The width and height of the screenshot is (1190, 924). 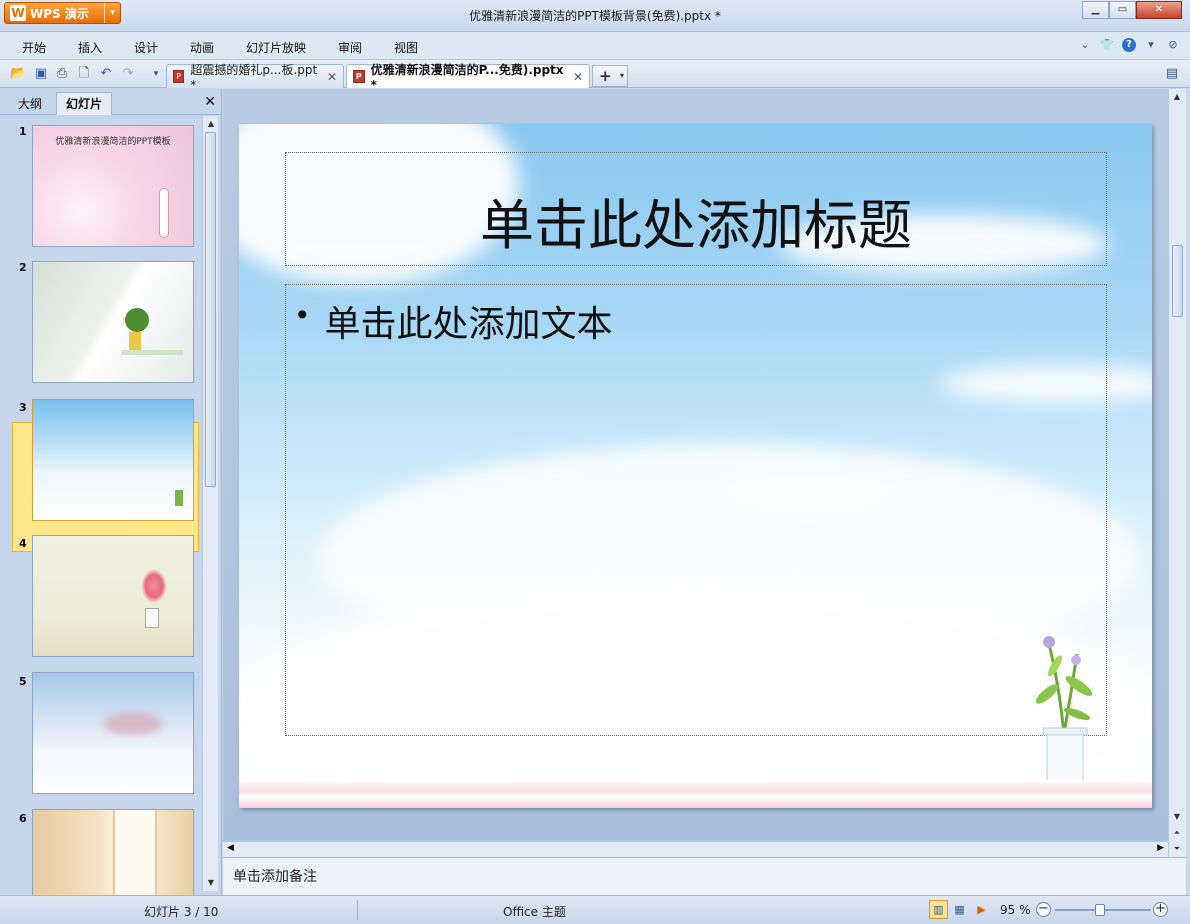 I want to click on blurred-flower-graphic, so click(x=133, y=724).